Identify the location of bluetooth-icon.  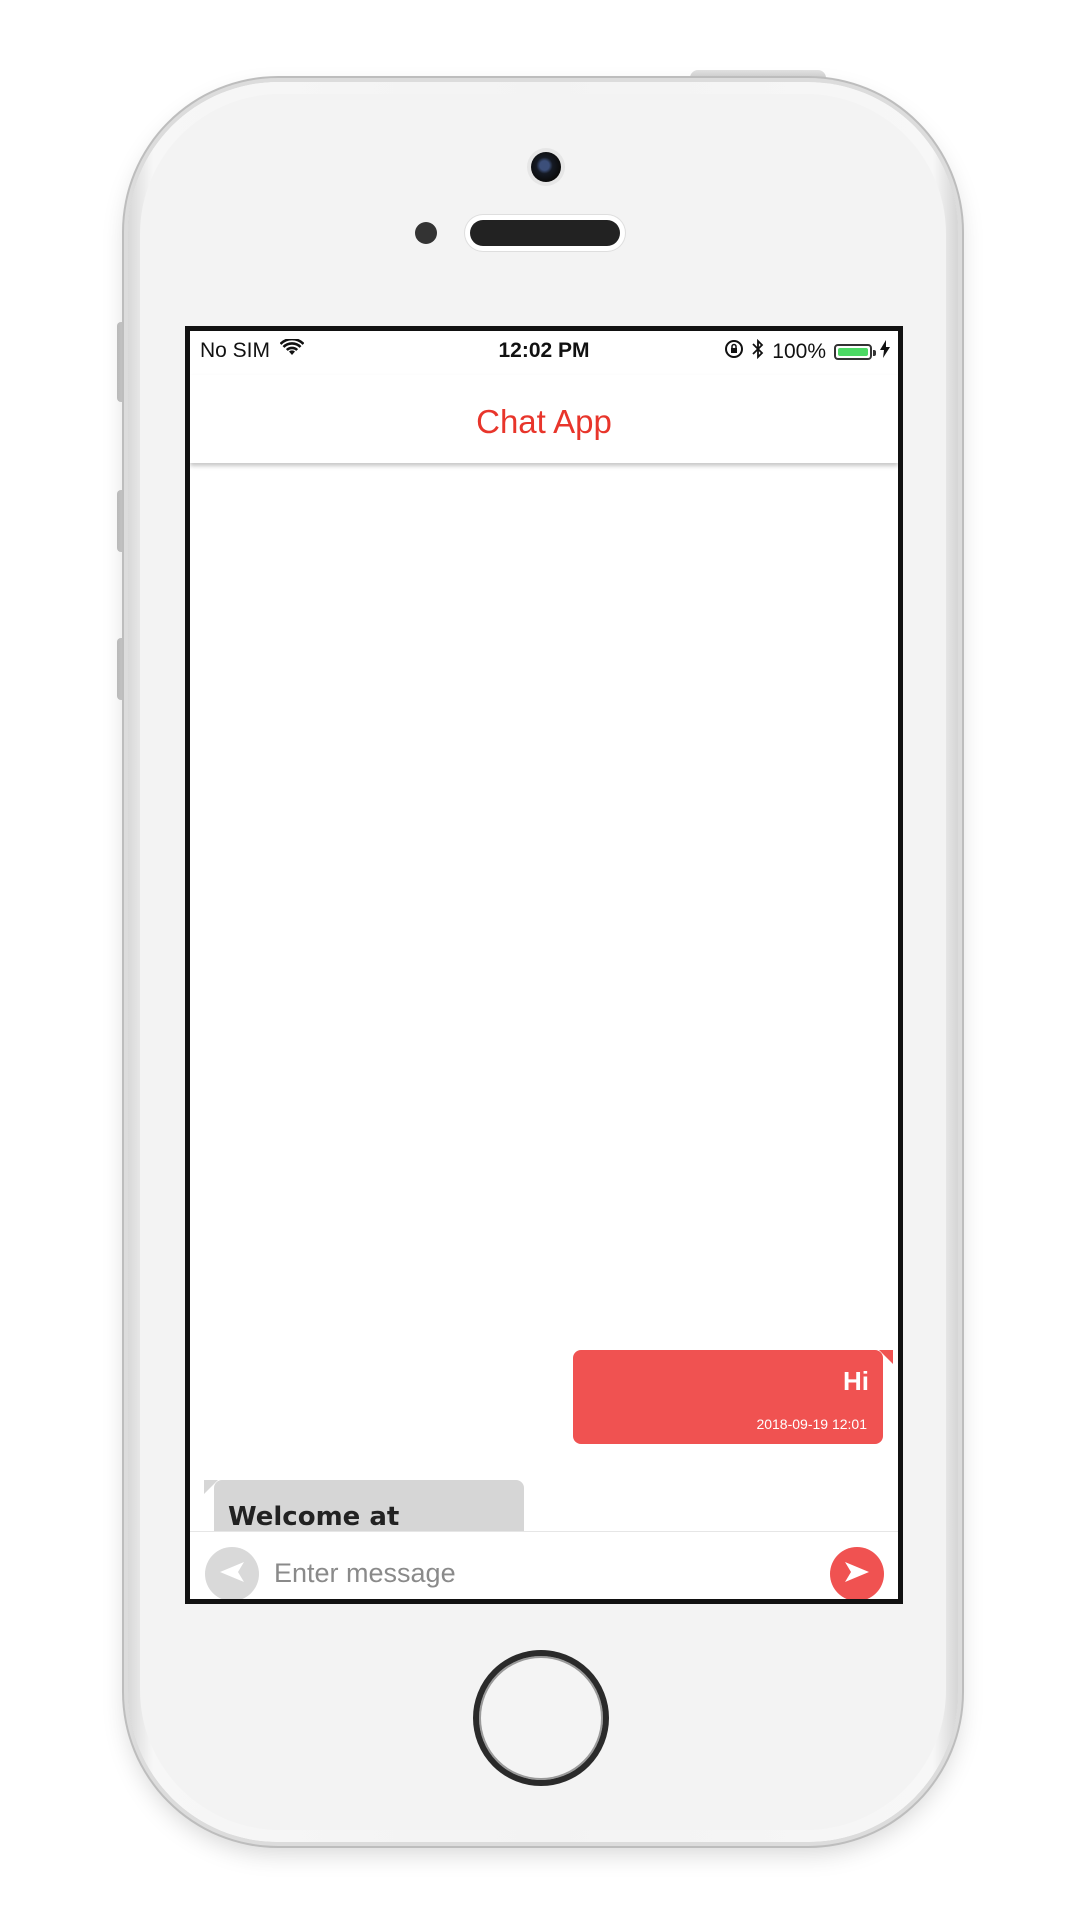
(758, 351).